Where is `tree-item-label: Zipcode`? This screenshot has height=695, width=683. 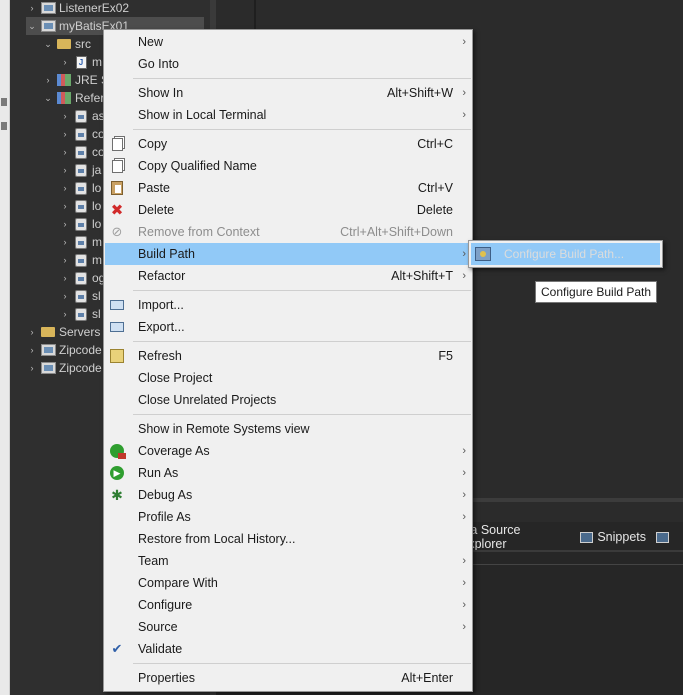 tree-item-label: Zipcode is located at coordinates (80, 350).